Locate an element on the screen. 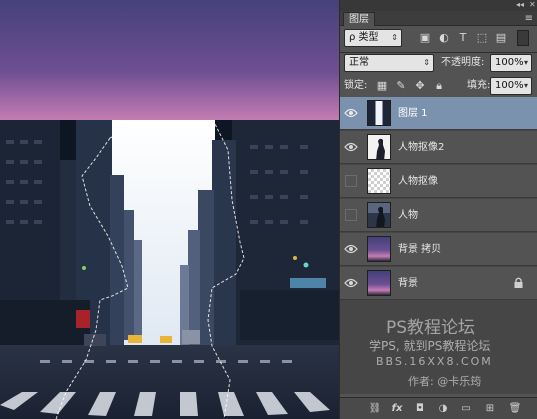 The image size is (537, 419). layer-row: 背景 拷贝 is located at coordinates (438, 249).